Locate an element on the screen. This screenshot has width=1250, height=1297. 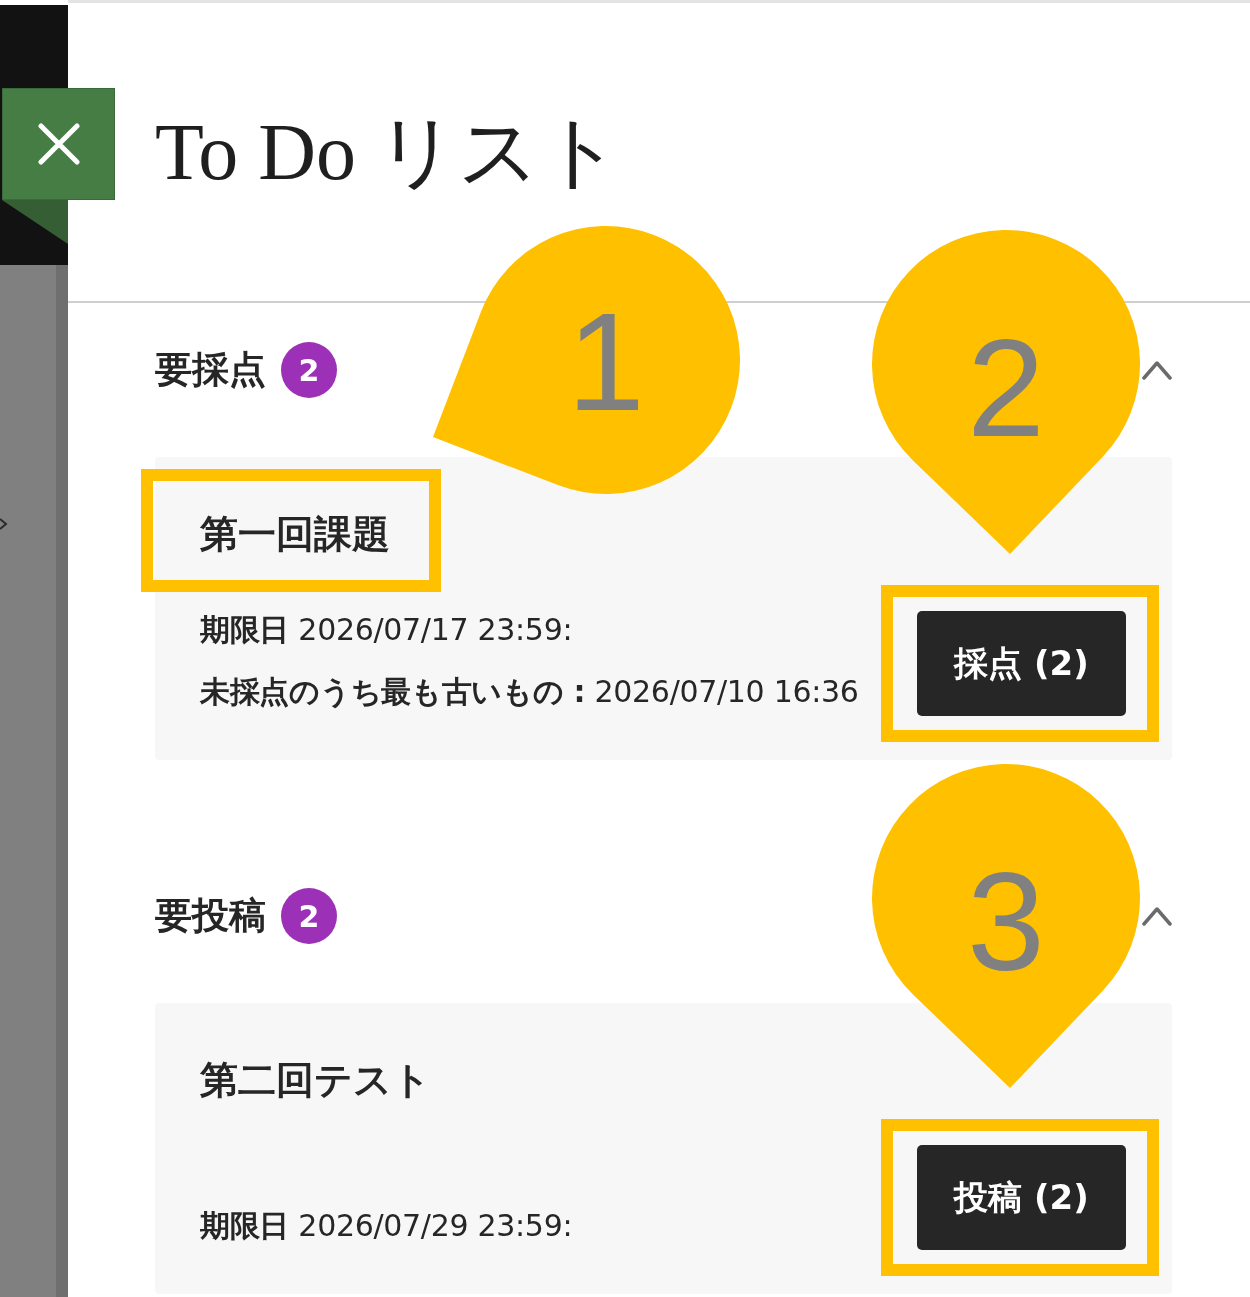
panel-title: To Do リスト is located at coordinates (389, 152).